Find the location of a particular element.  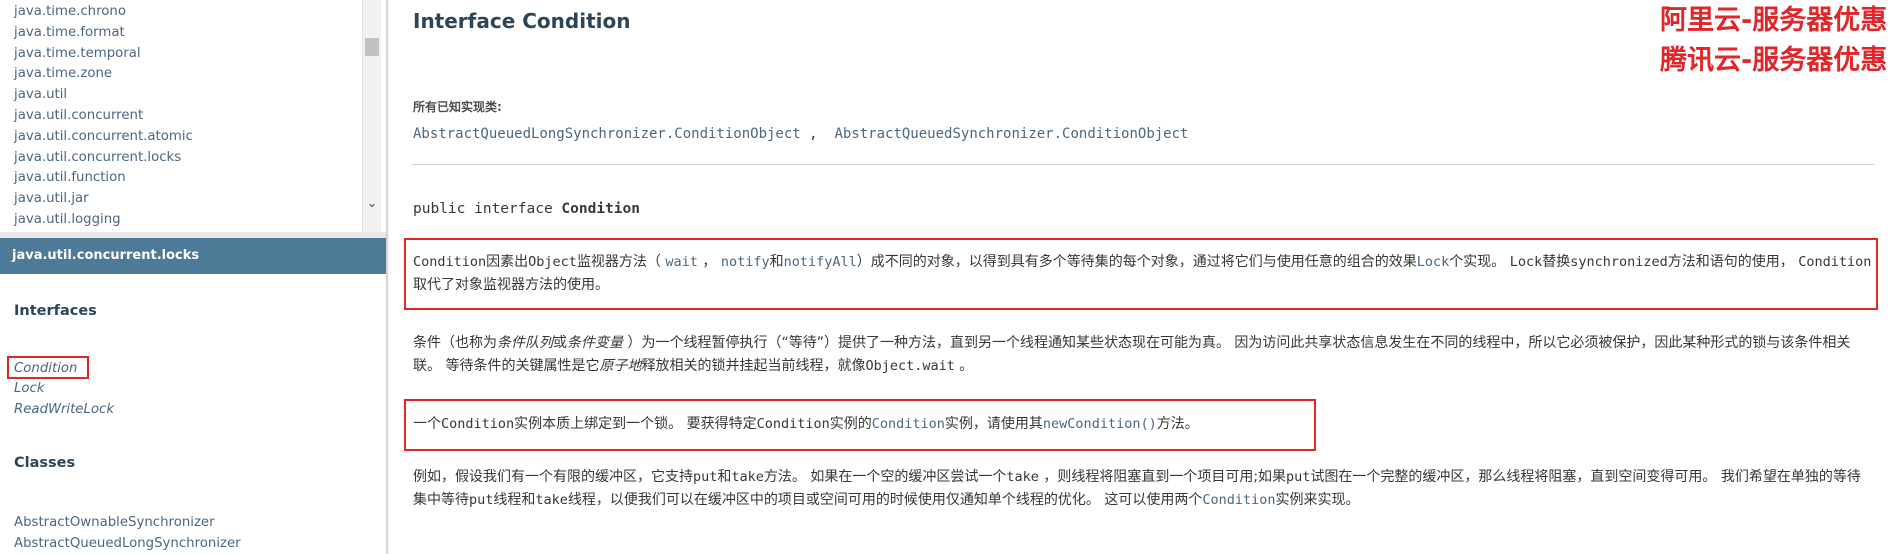

chevron-down-icon: ⌄ is located at coordinates (372, 204).